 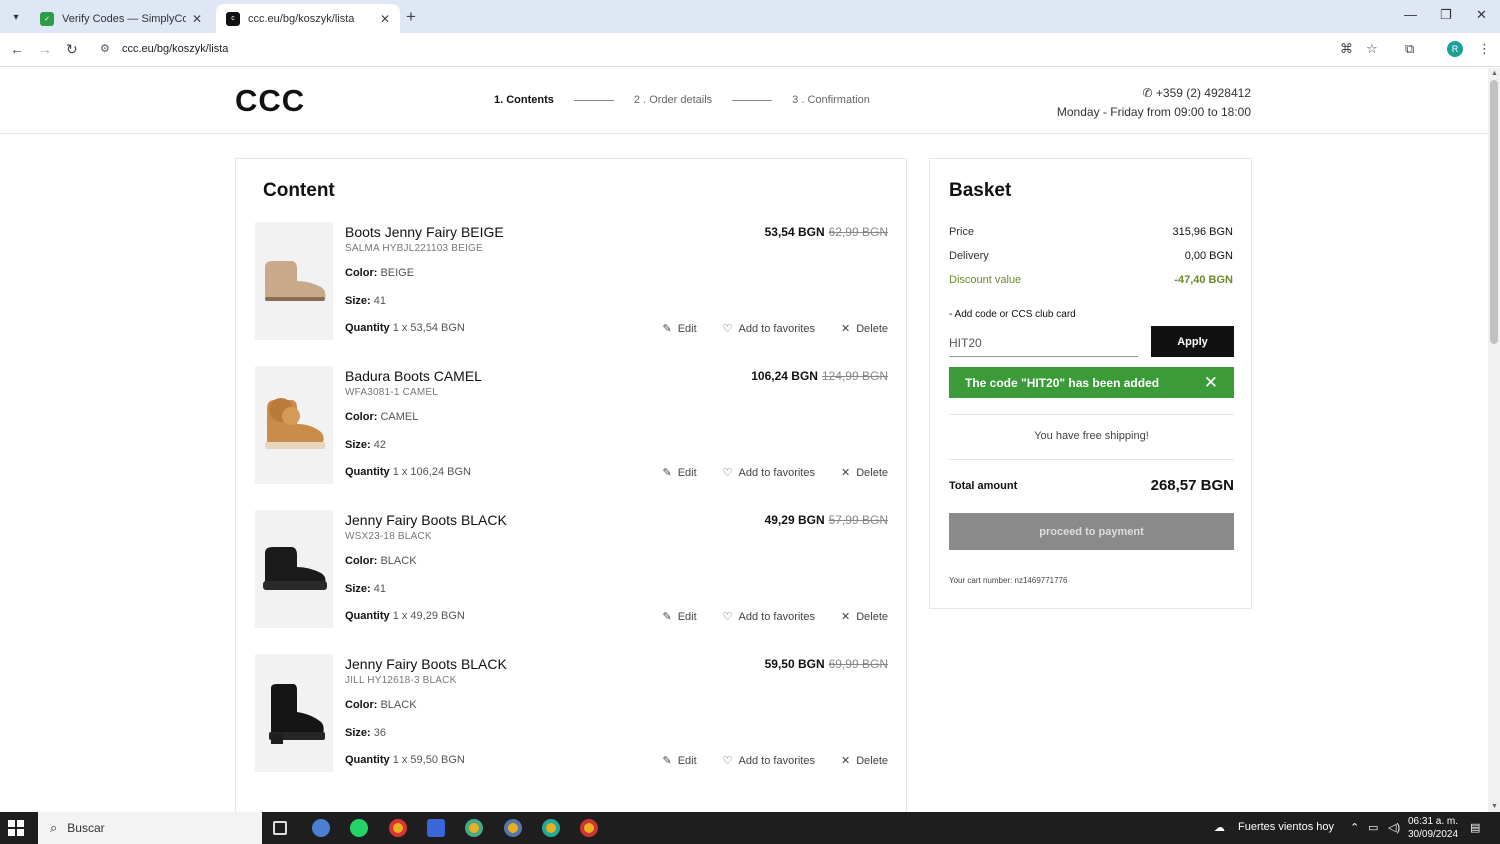 I want to click on restore-icon: ❐, so click(x=1446, y=15).